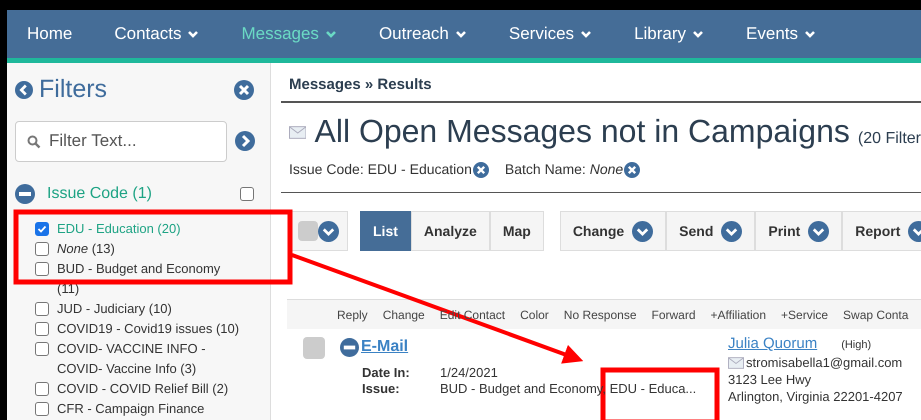  Describe the element at coordinates (770, 379) in the screenshot. I see `address-line: 3123 Lee Hwy` at that location.